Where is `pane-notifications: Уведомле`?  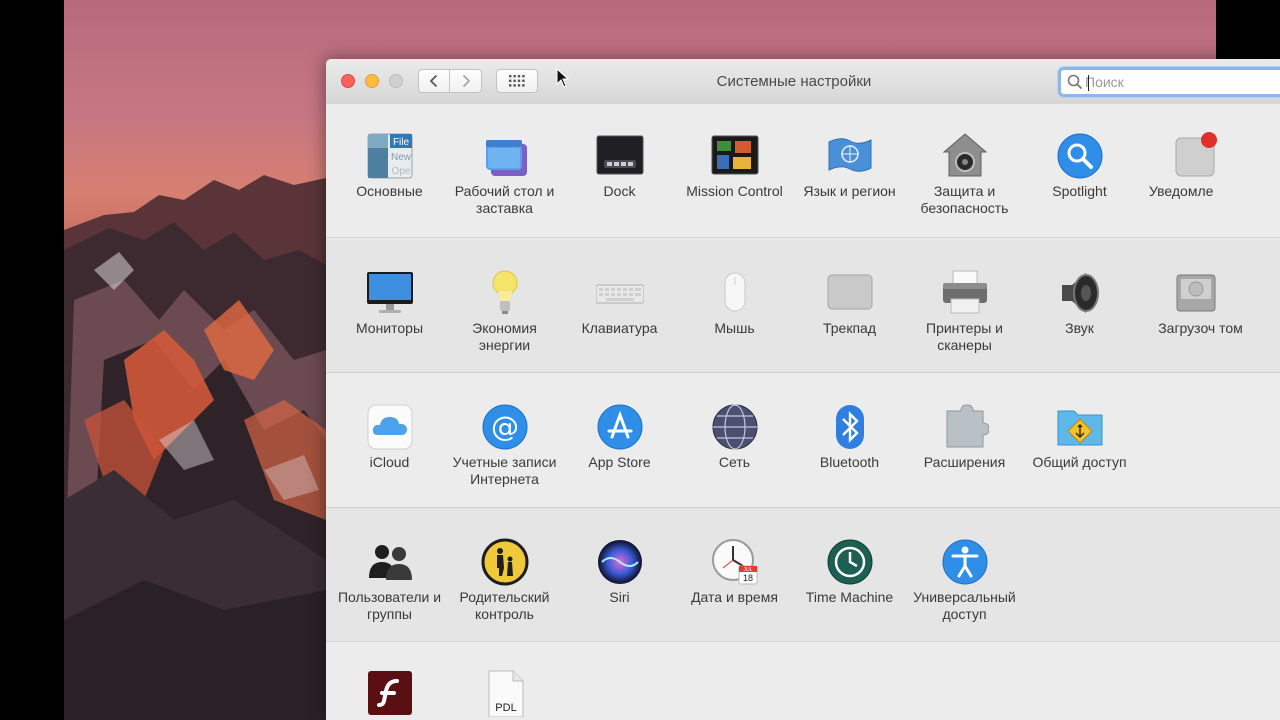 pane-notifications: Уведомле is located at coordinates (1194, 166).